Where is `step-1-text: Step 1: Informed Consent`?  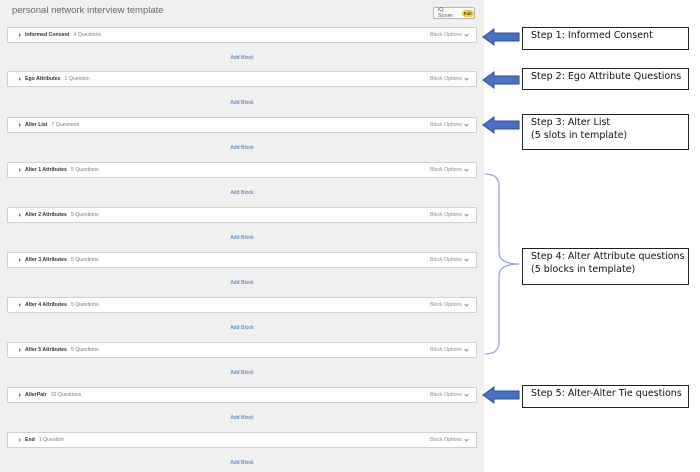
step-1-text: Step 1: Informed Consent is located at coordinates (592, 35).